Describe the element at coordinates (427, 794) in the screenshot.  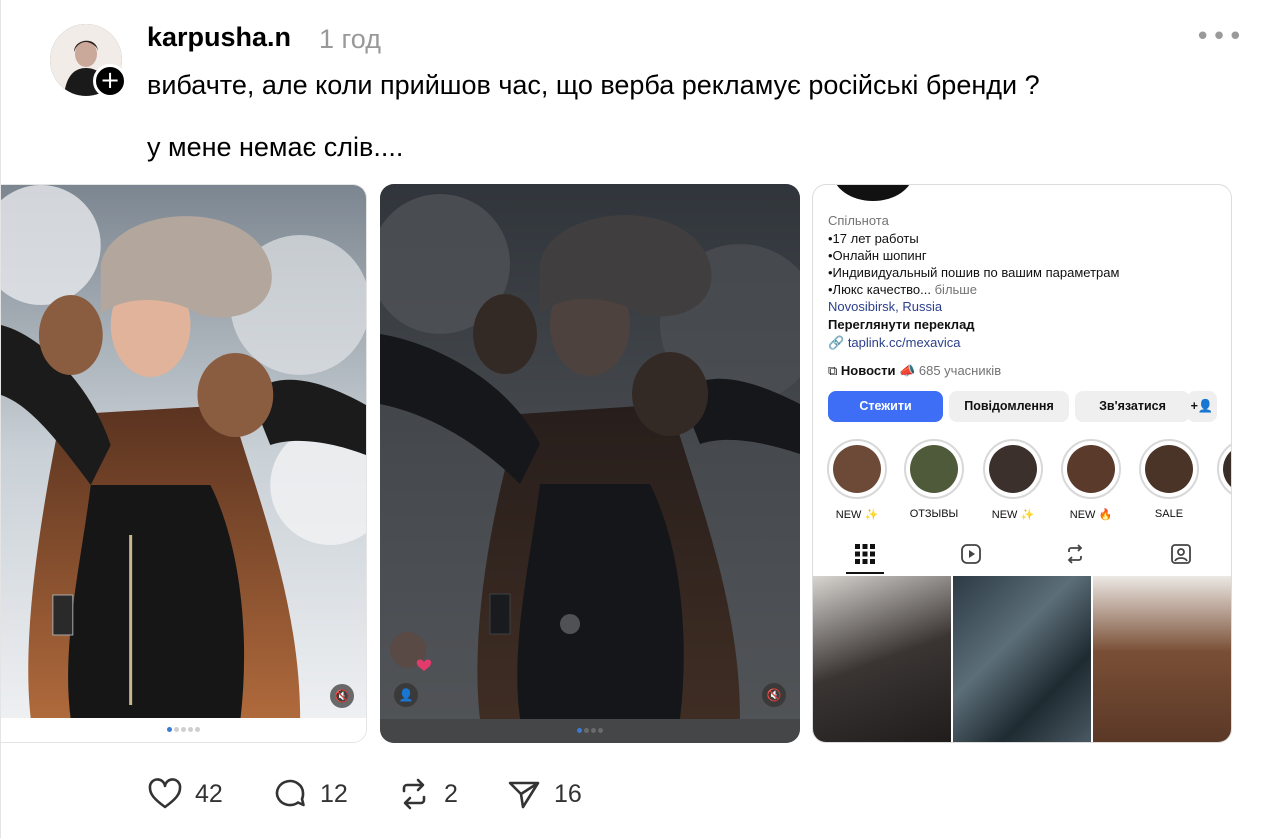
I see `repost-action: 2` at that location.